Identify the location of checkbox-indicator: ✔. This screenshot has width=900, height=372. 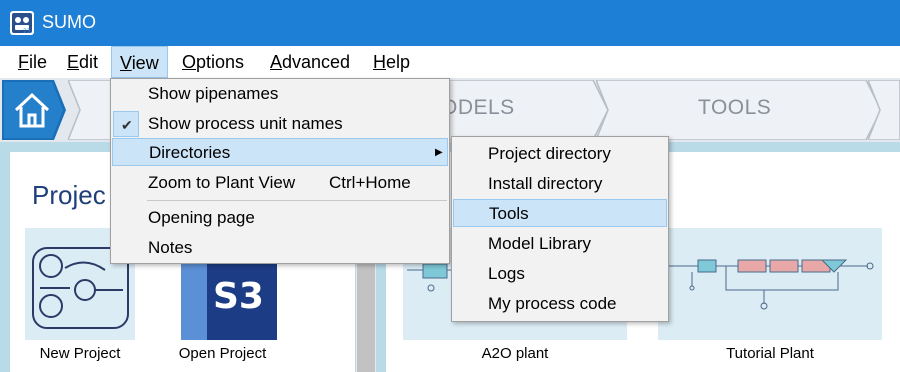
(126, 124).